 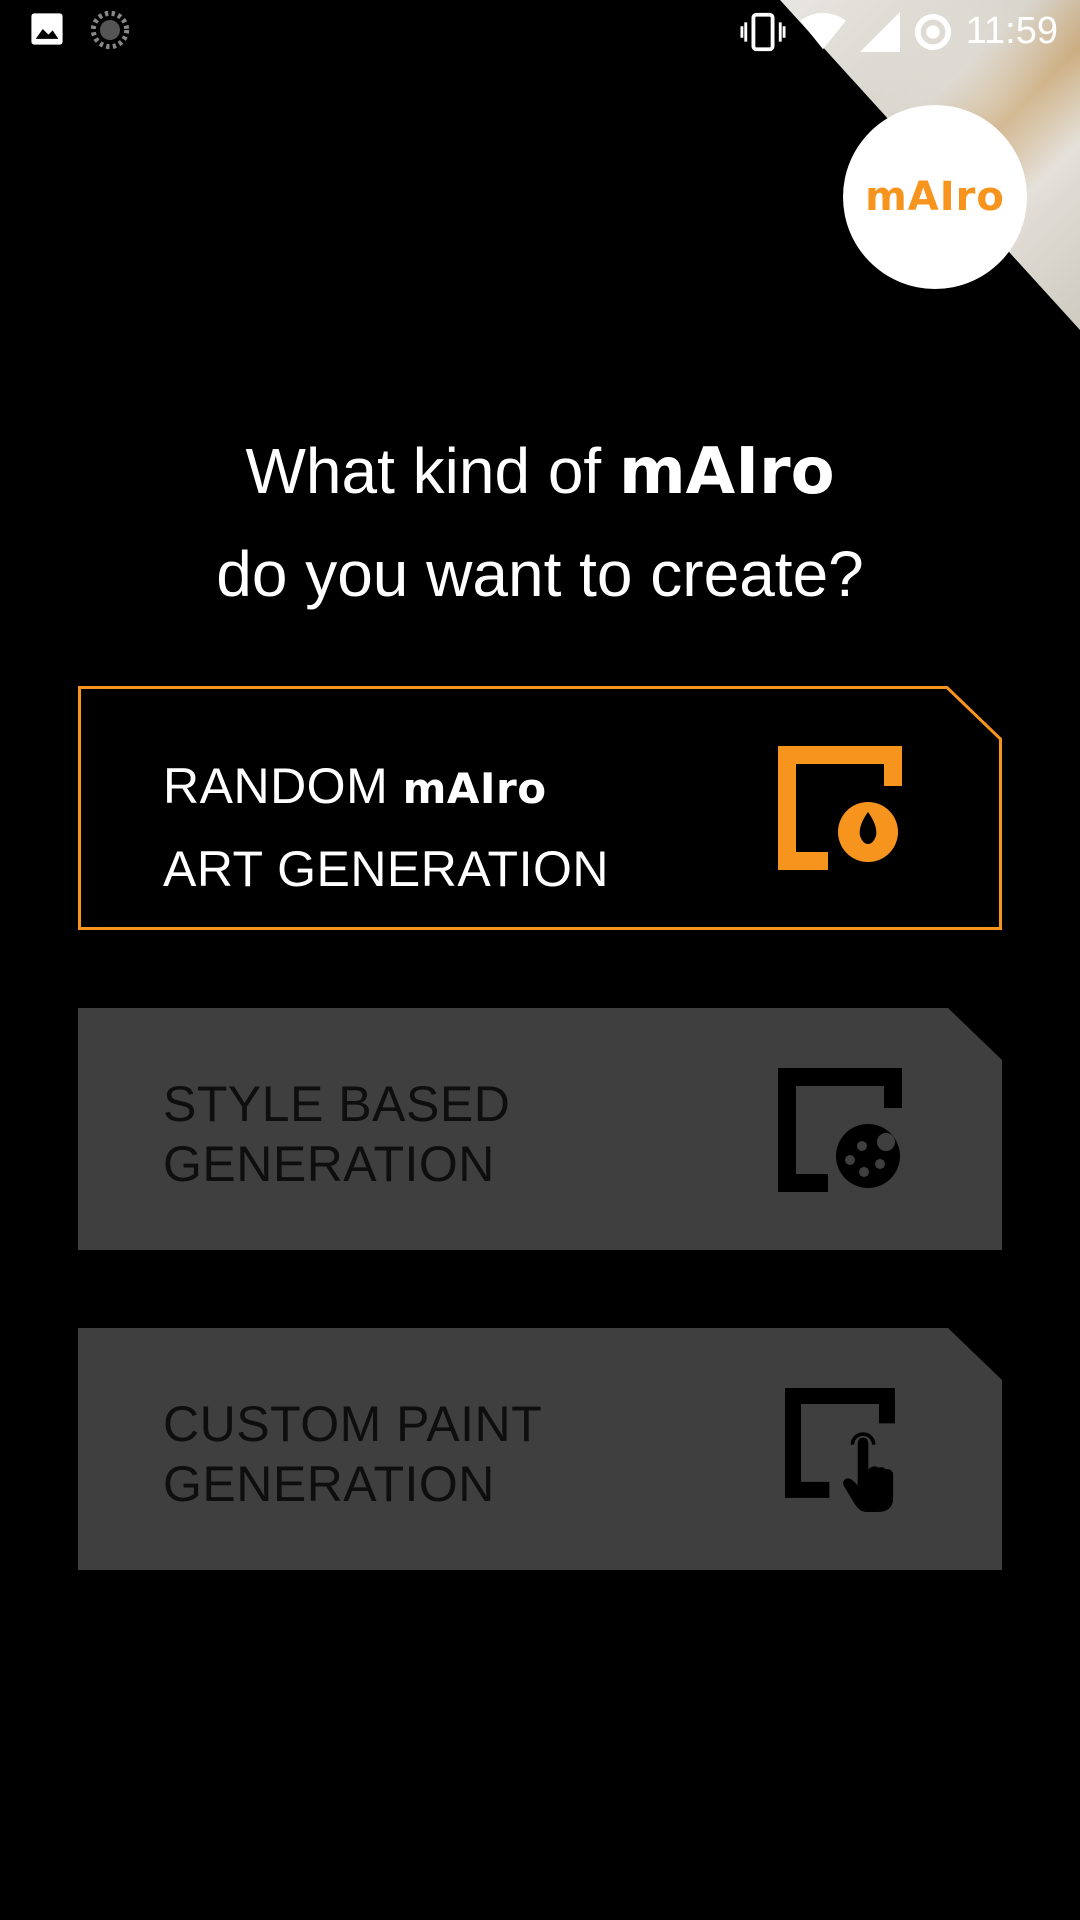 I want to click on app-logo: mAIro, so click(x=935, y=197).